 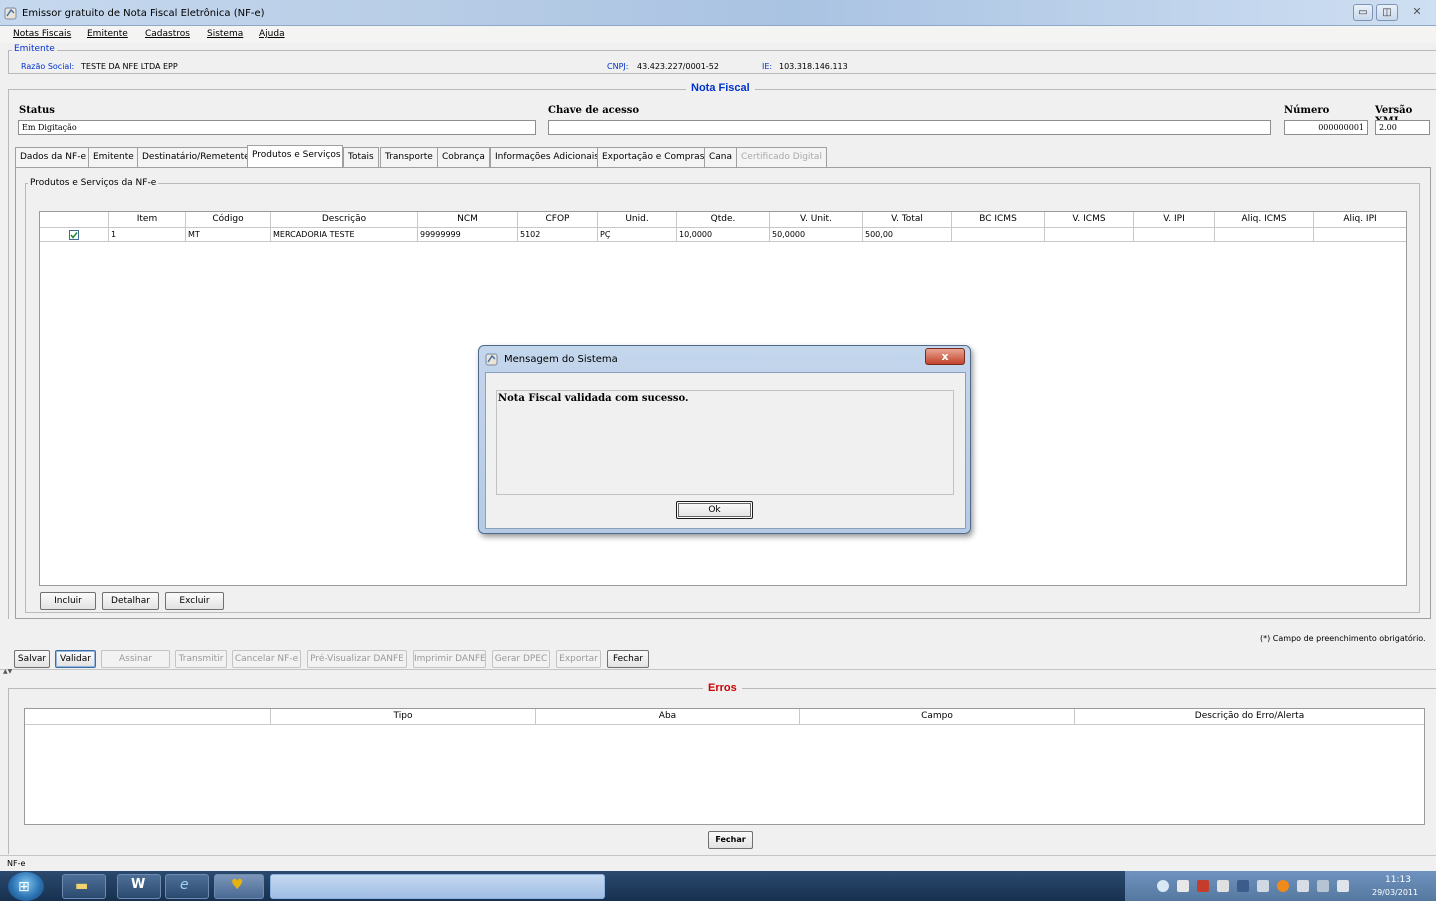 I want to click on app-icon, so click(x=10, y=13).